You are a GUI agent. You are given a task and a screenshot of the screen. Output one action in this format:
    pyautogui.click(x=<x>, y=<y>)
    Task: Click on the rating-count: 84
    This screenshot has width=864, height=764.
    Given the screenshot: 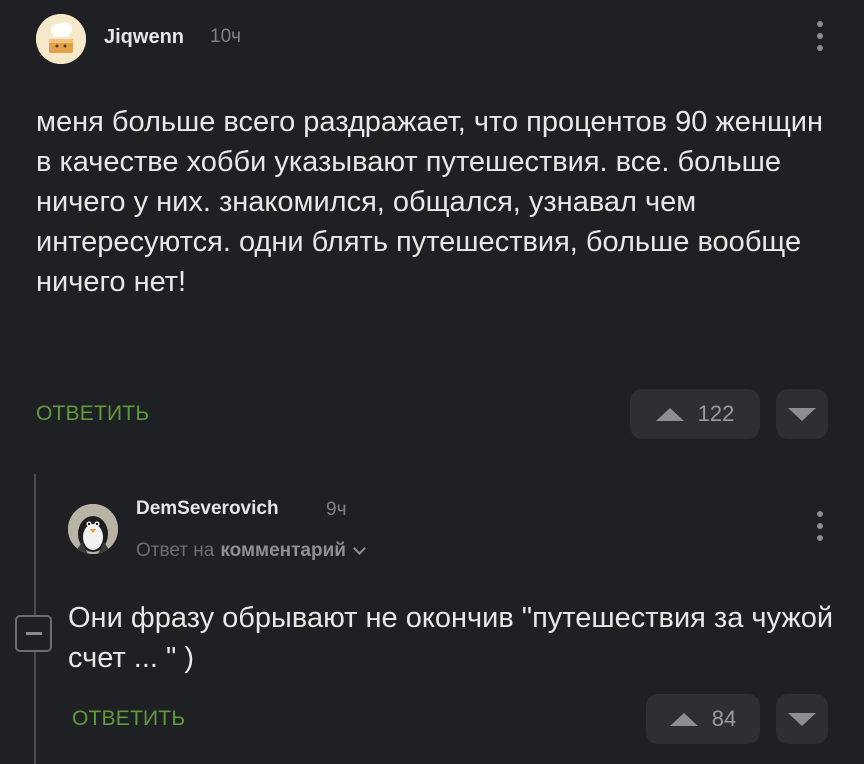 What is the action you would take?
    pyautogui.click(x=724, y=718)
    